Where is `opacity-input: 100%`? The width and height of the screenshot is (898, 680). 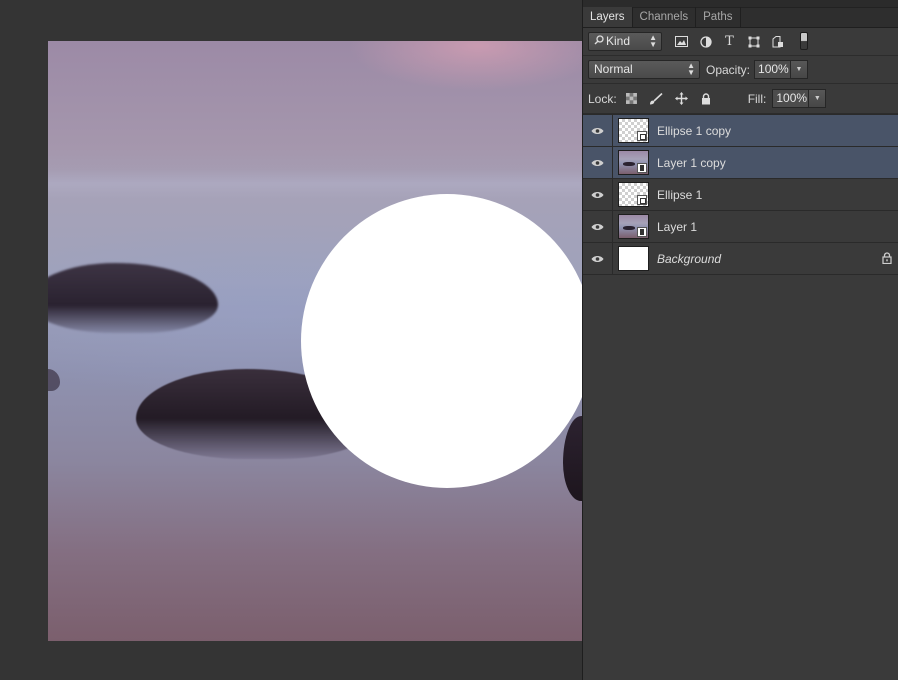 opacity-input: 100% is located at coordinates (773, 69).